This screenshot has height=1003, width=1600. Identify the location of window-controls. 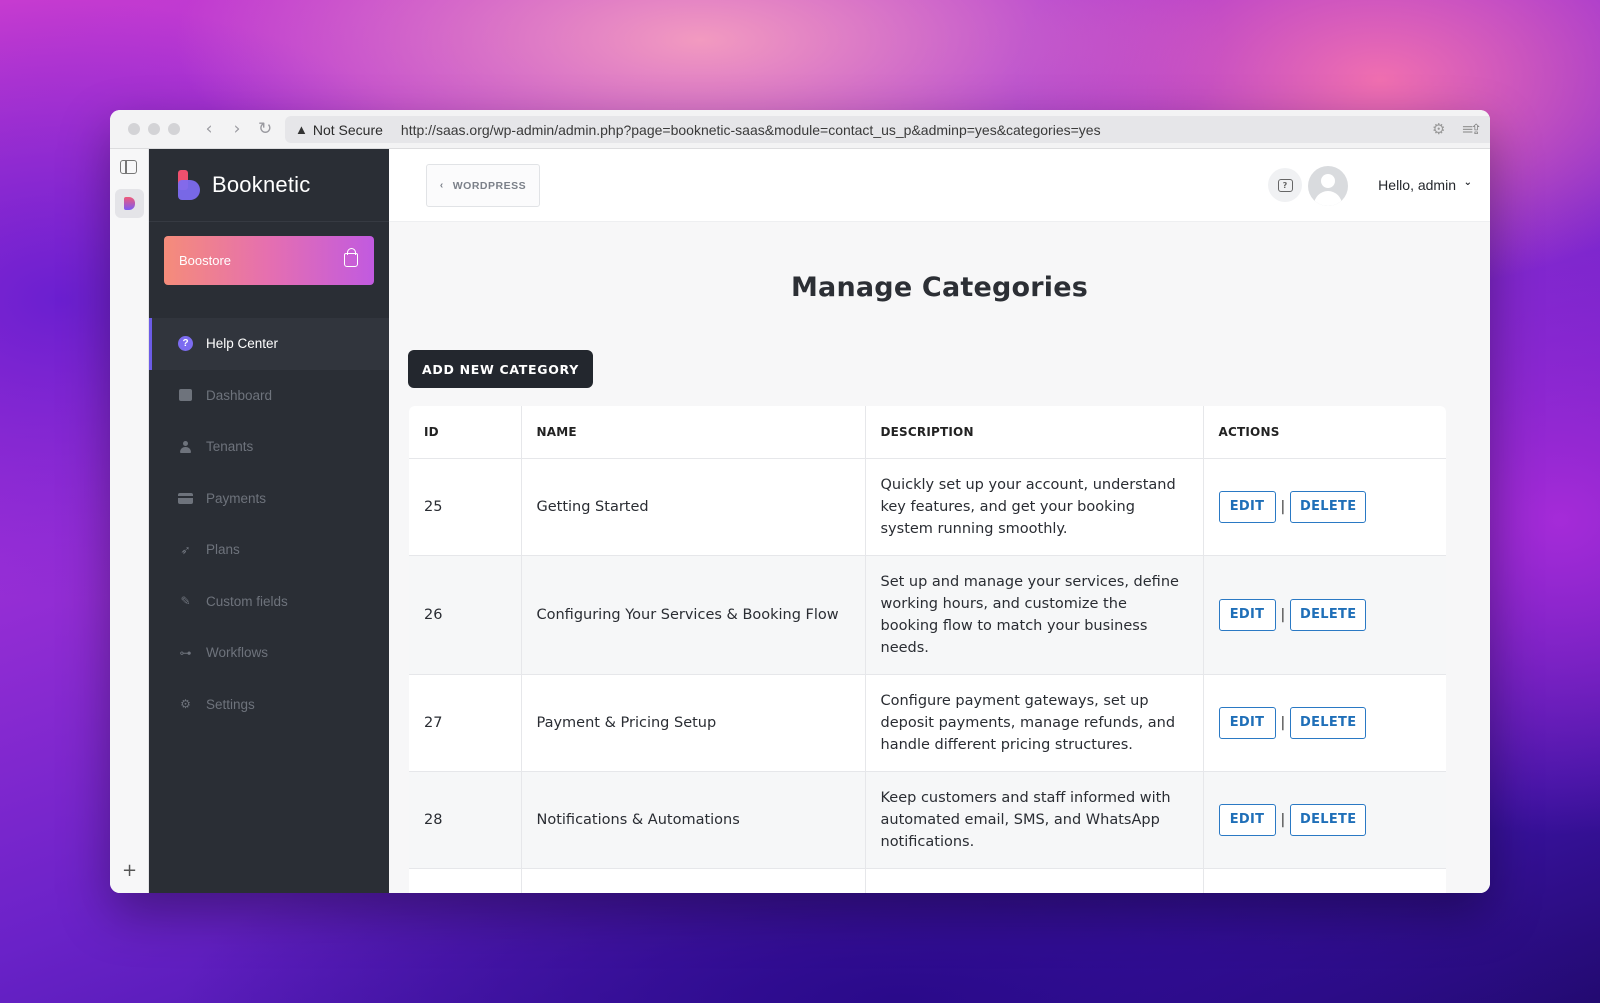
(154, 129).